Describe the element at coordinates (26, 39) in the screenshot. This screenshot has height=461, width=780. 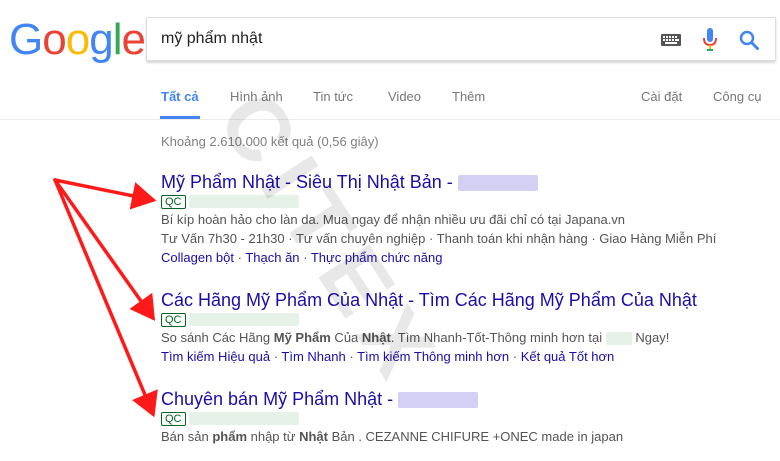
I see `logo-letter: G` at that location.